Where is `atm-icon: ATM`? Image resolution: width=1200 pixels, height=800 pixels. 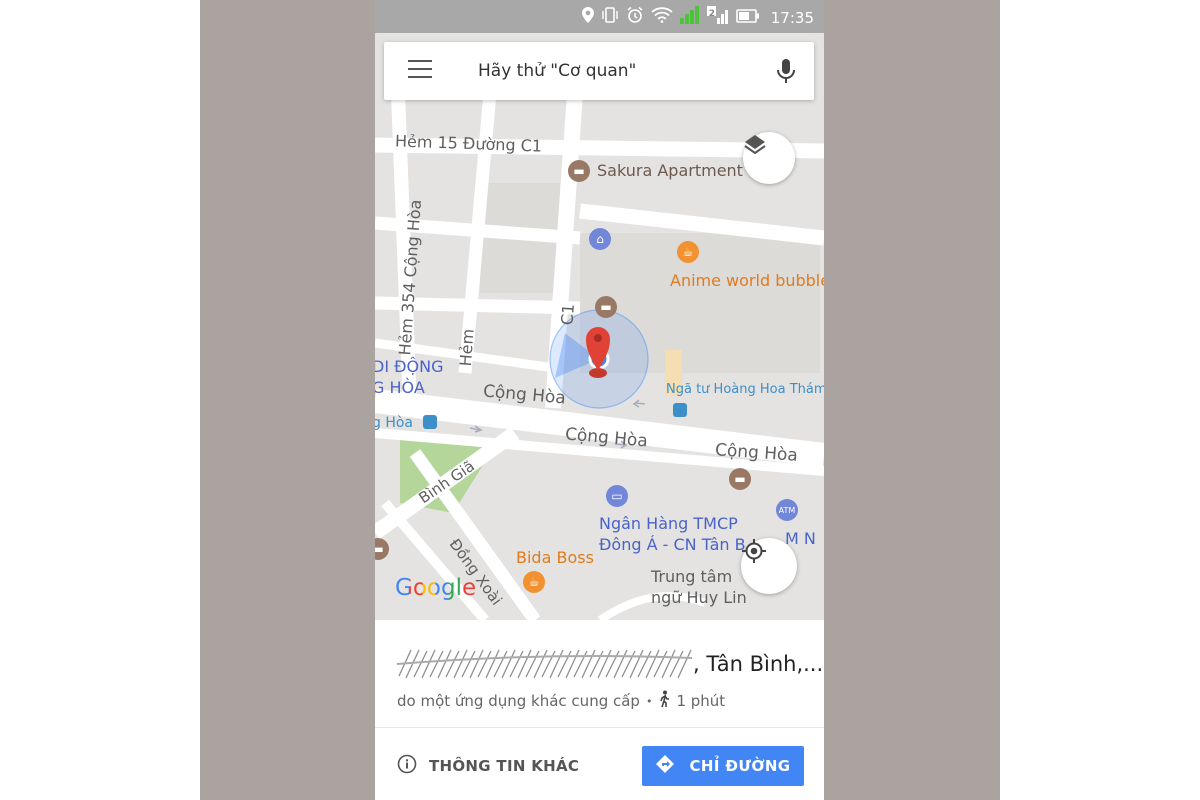 atm-icon: ATM is located at coordinates (787, 510).